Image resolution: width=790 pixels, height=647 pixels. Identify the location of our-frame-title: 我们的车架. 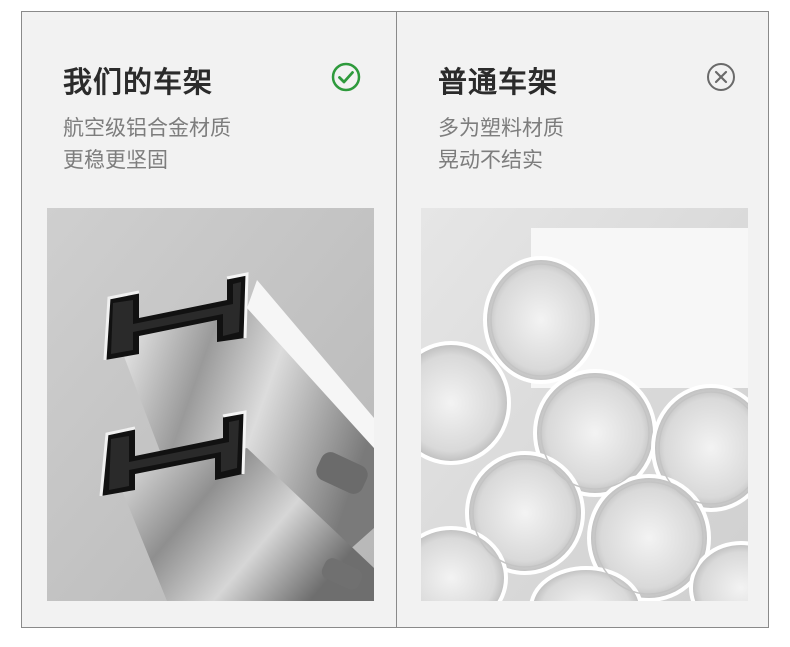
(138, 82).